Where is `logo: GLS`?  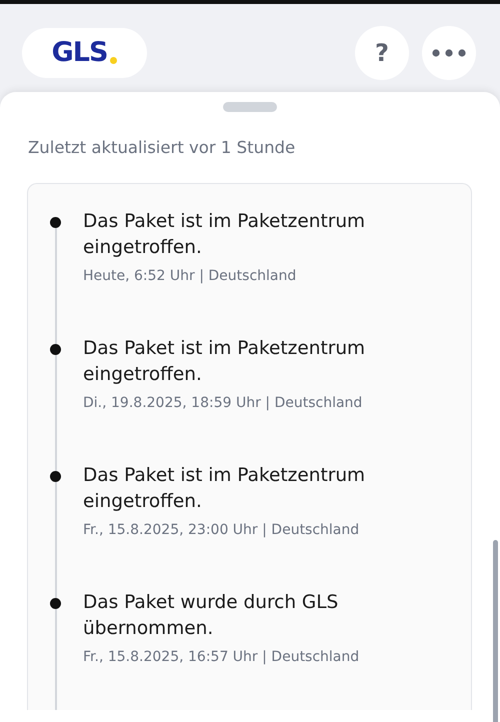
logo: GLS is located at coordinates (84, 53).